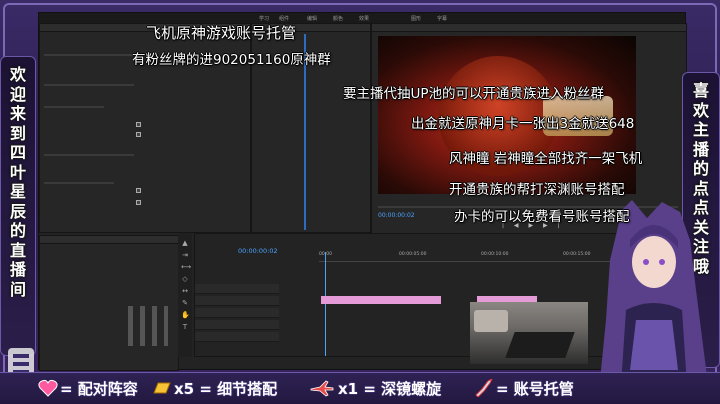  I want to click on menu-item: 效果, so click(364, 18).